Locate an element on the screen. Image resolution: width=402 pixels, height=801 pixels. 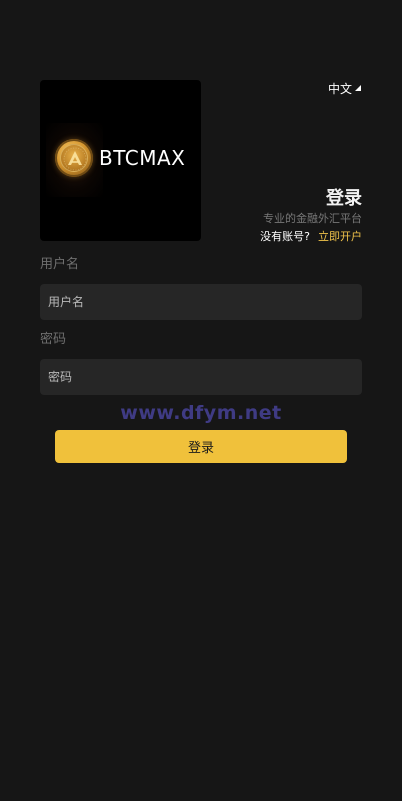
page-title: 登录 is located at coordinates (344, 198).